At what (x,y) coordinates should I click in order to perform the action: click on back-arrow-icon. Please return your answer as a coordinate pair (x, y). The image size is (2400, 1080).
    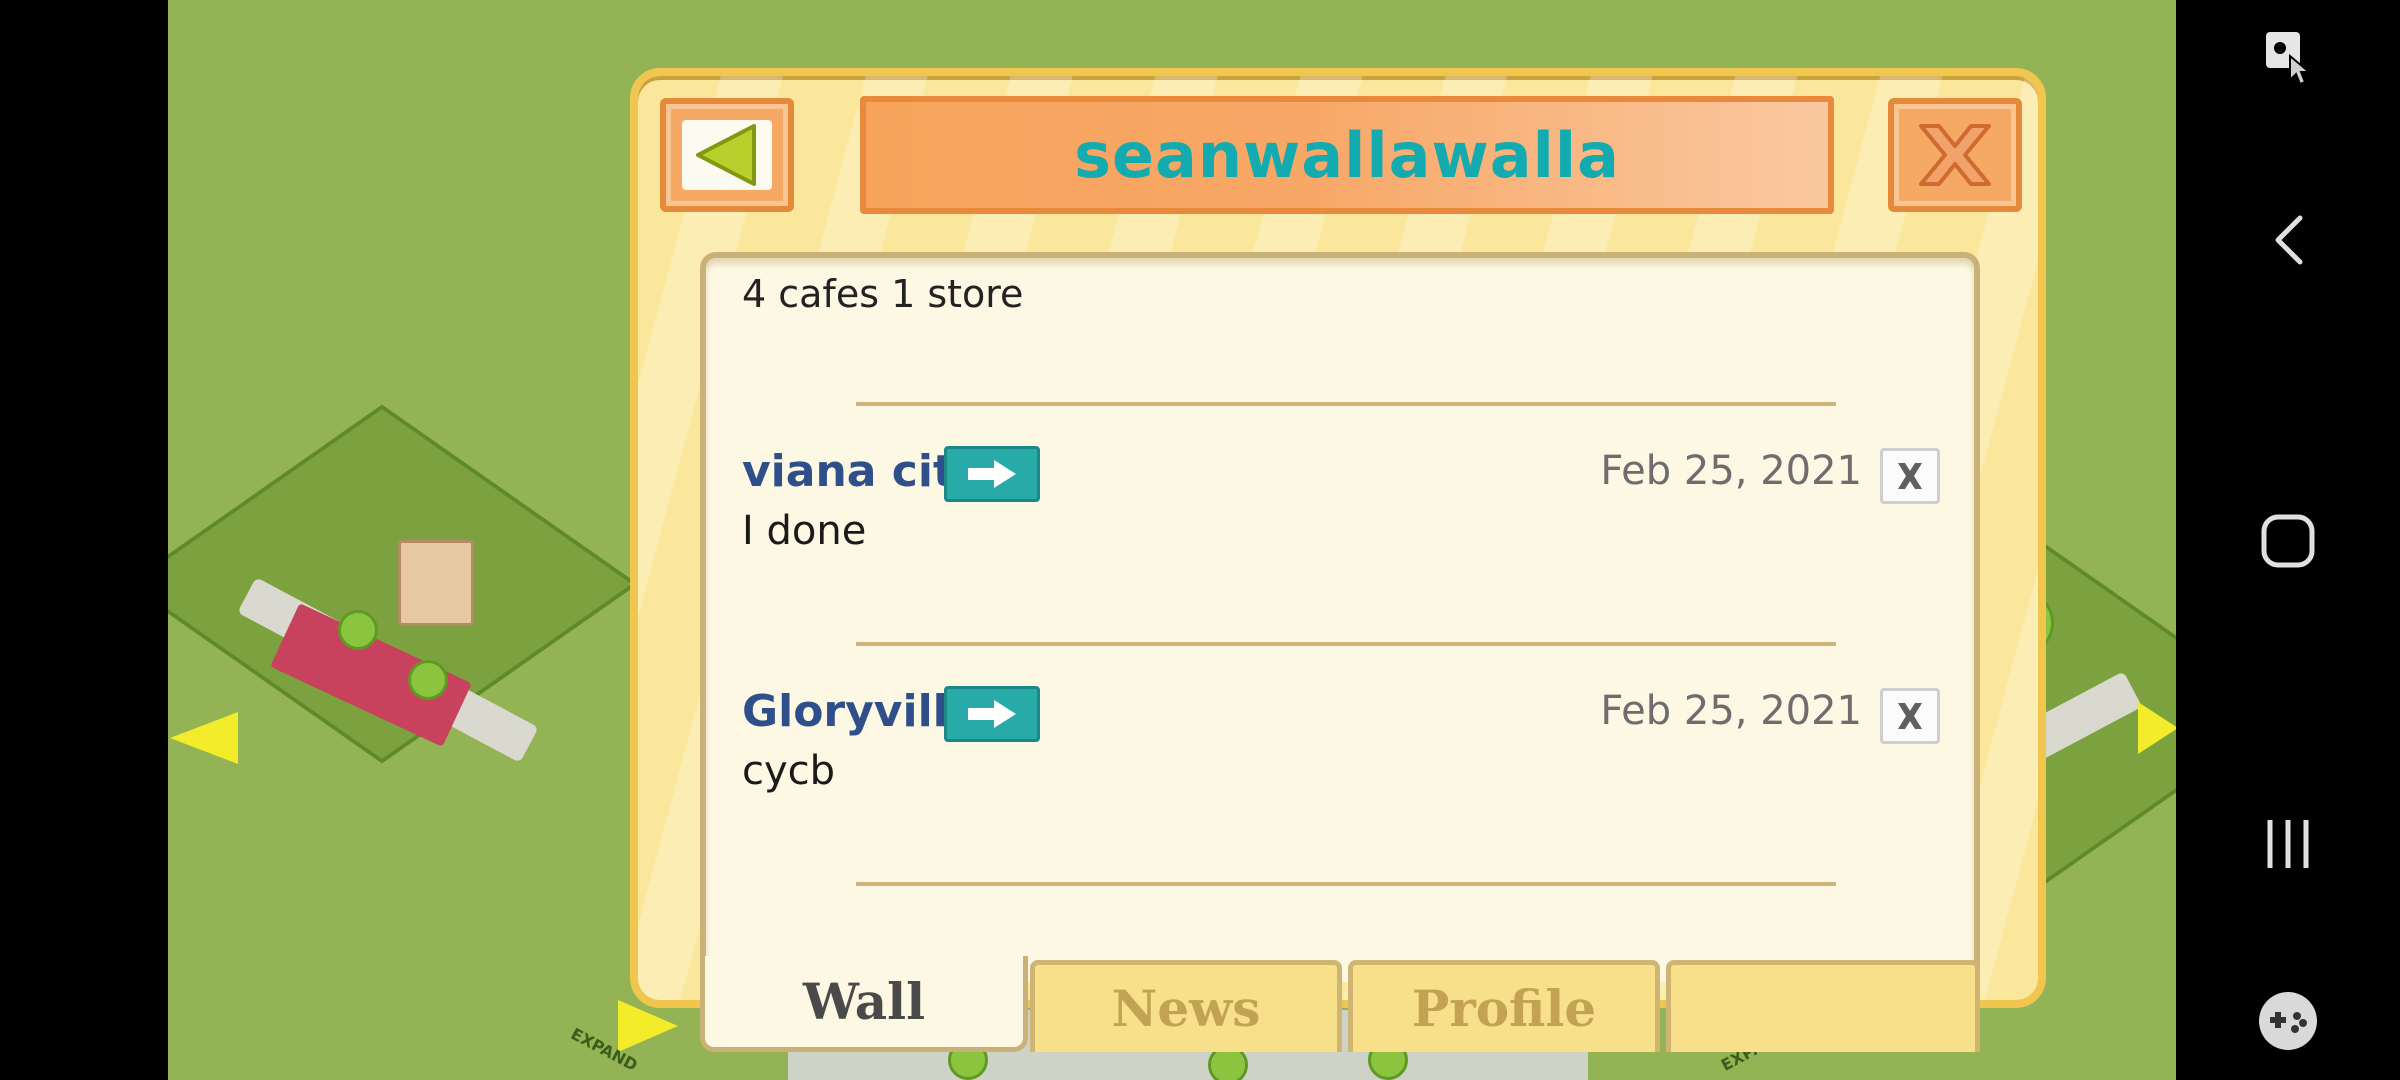
    Looking at the image, I should click on (726, 155).